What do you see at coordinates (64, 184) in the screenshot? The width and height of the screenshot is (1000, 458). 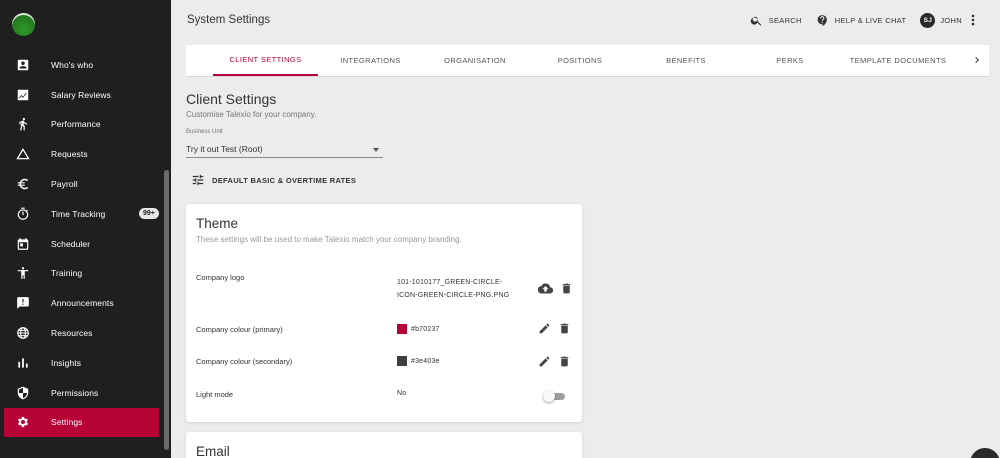 I see `sidebar-item-label: Payroll` at bounding box center [64, 184].